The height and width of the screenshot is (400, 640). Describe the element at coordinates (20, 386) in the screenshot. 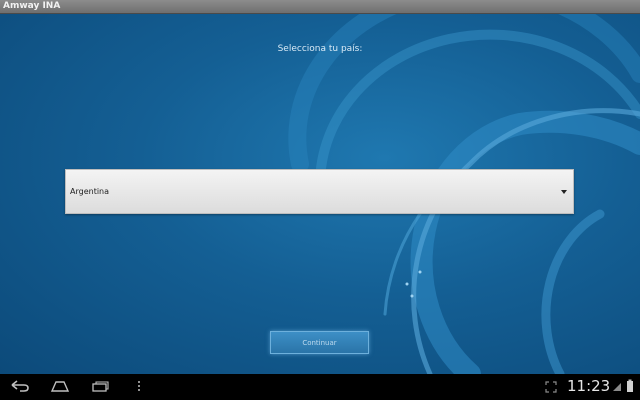

I see `back-icon` at that location.